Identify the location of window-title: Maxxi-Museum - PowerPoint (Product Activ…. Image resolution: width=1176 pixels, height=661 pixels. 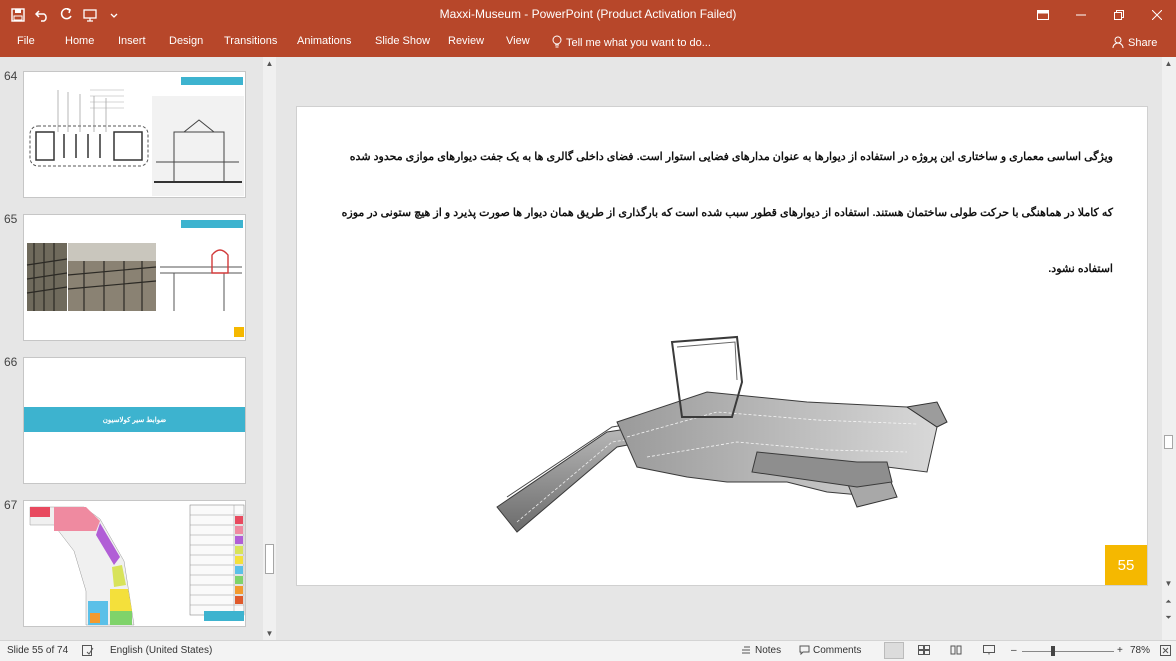
(588, 14).